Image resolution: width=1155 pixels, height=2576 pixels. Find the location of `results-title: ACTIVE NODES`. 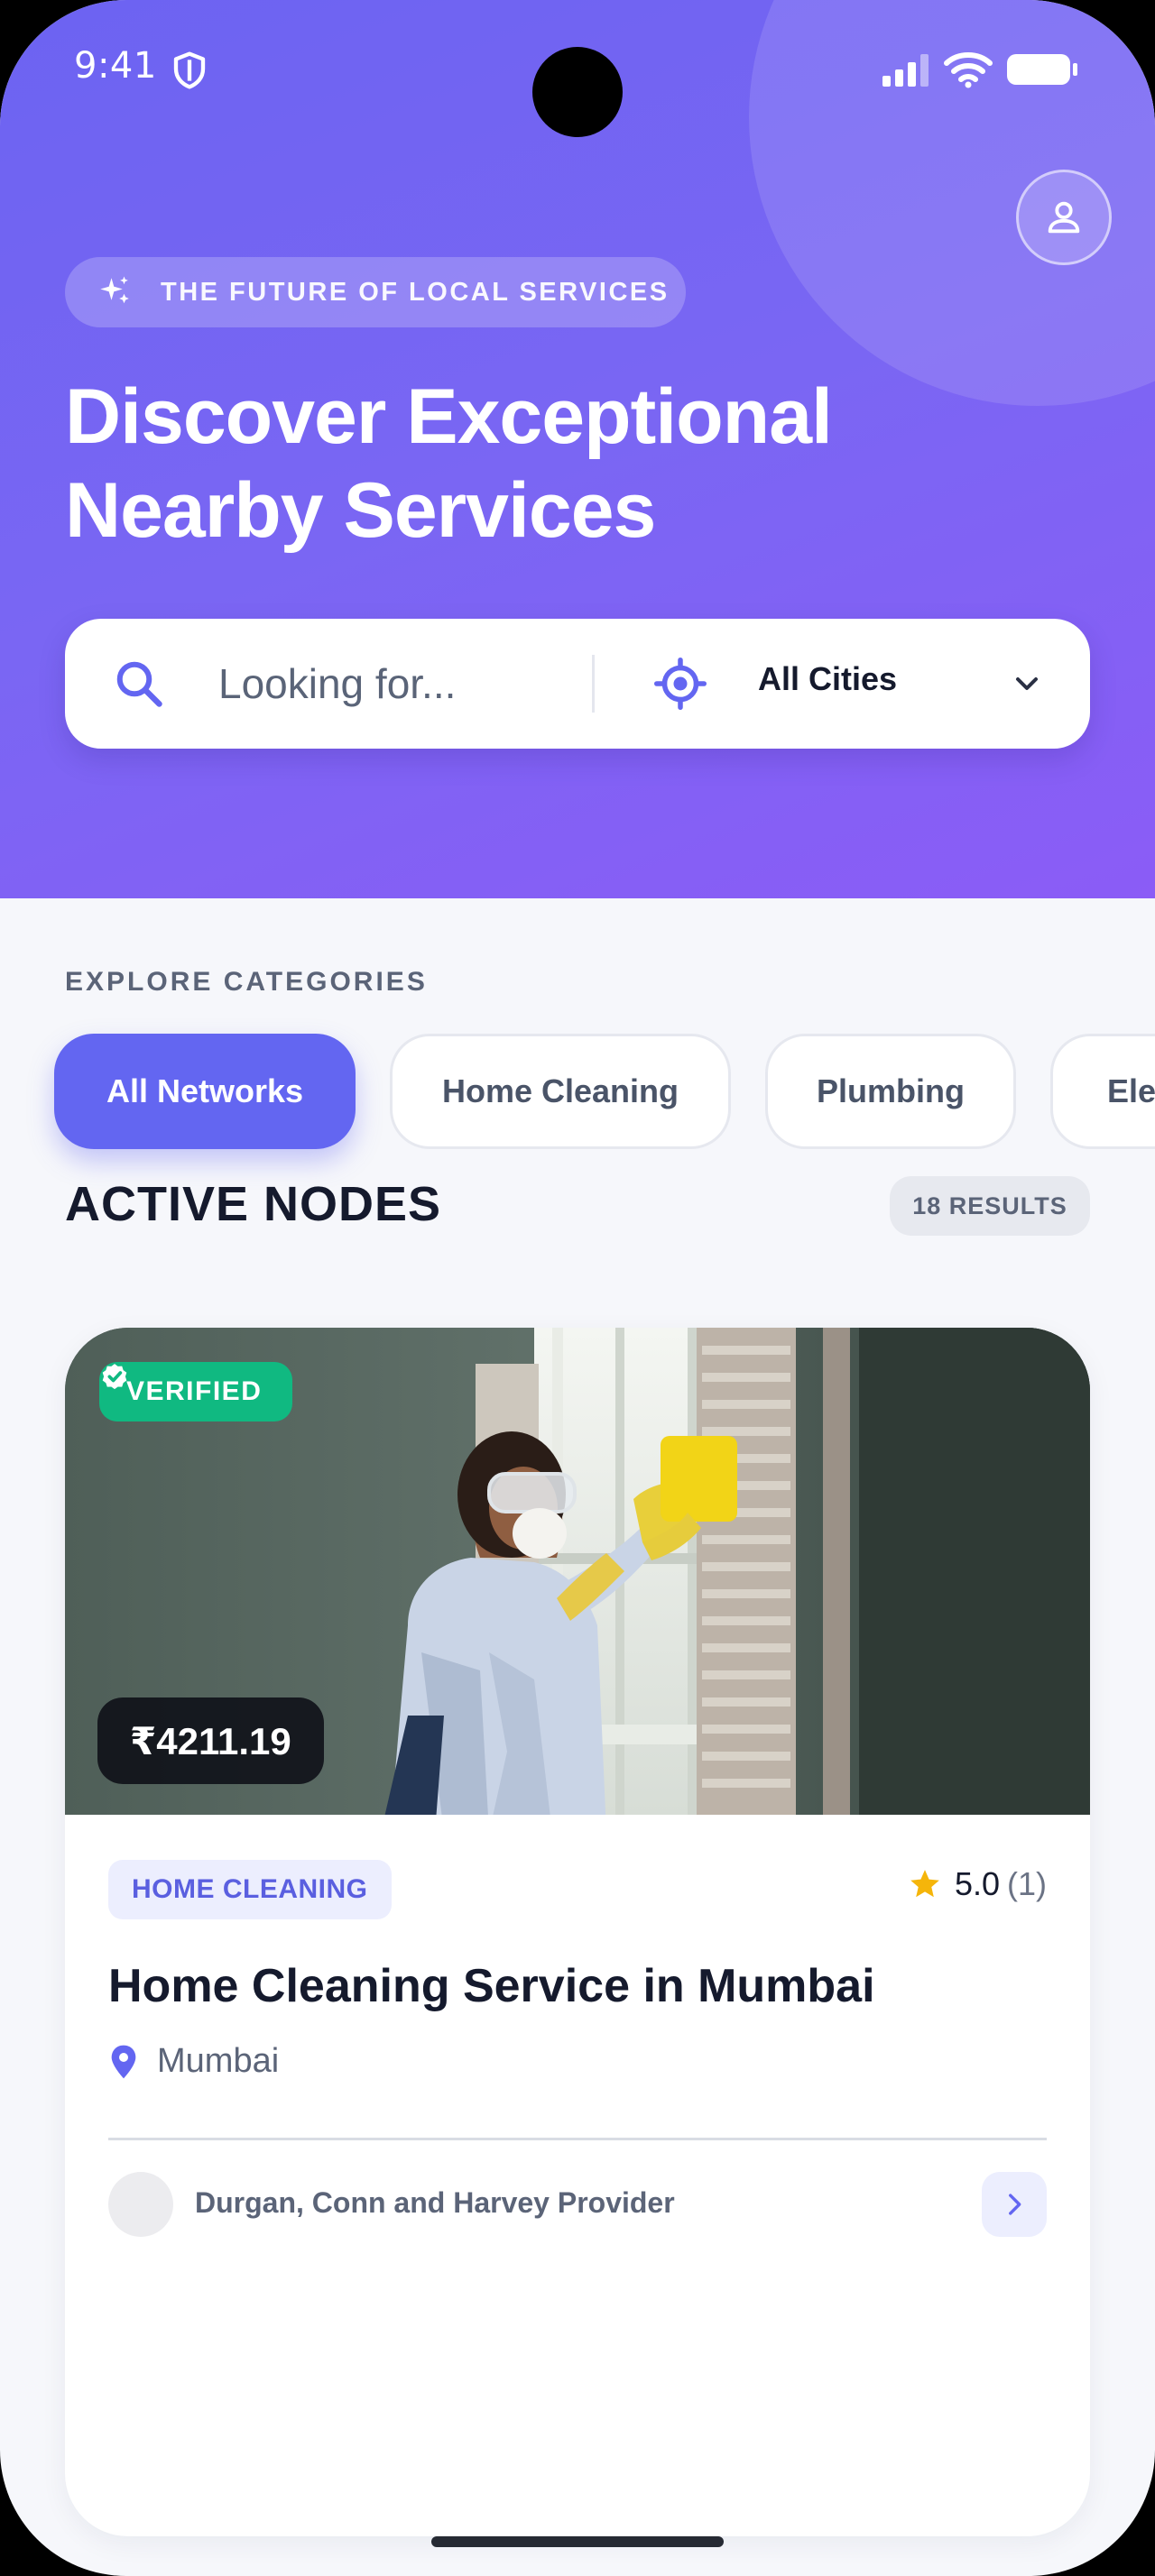

results-title: ACTIVE NODES is located at coordinates (253, 1204).